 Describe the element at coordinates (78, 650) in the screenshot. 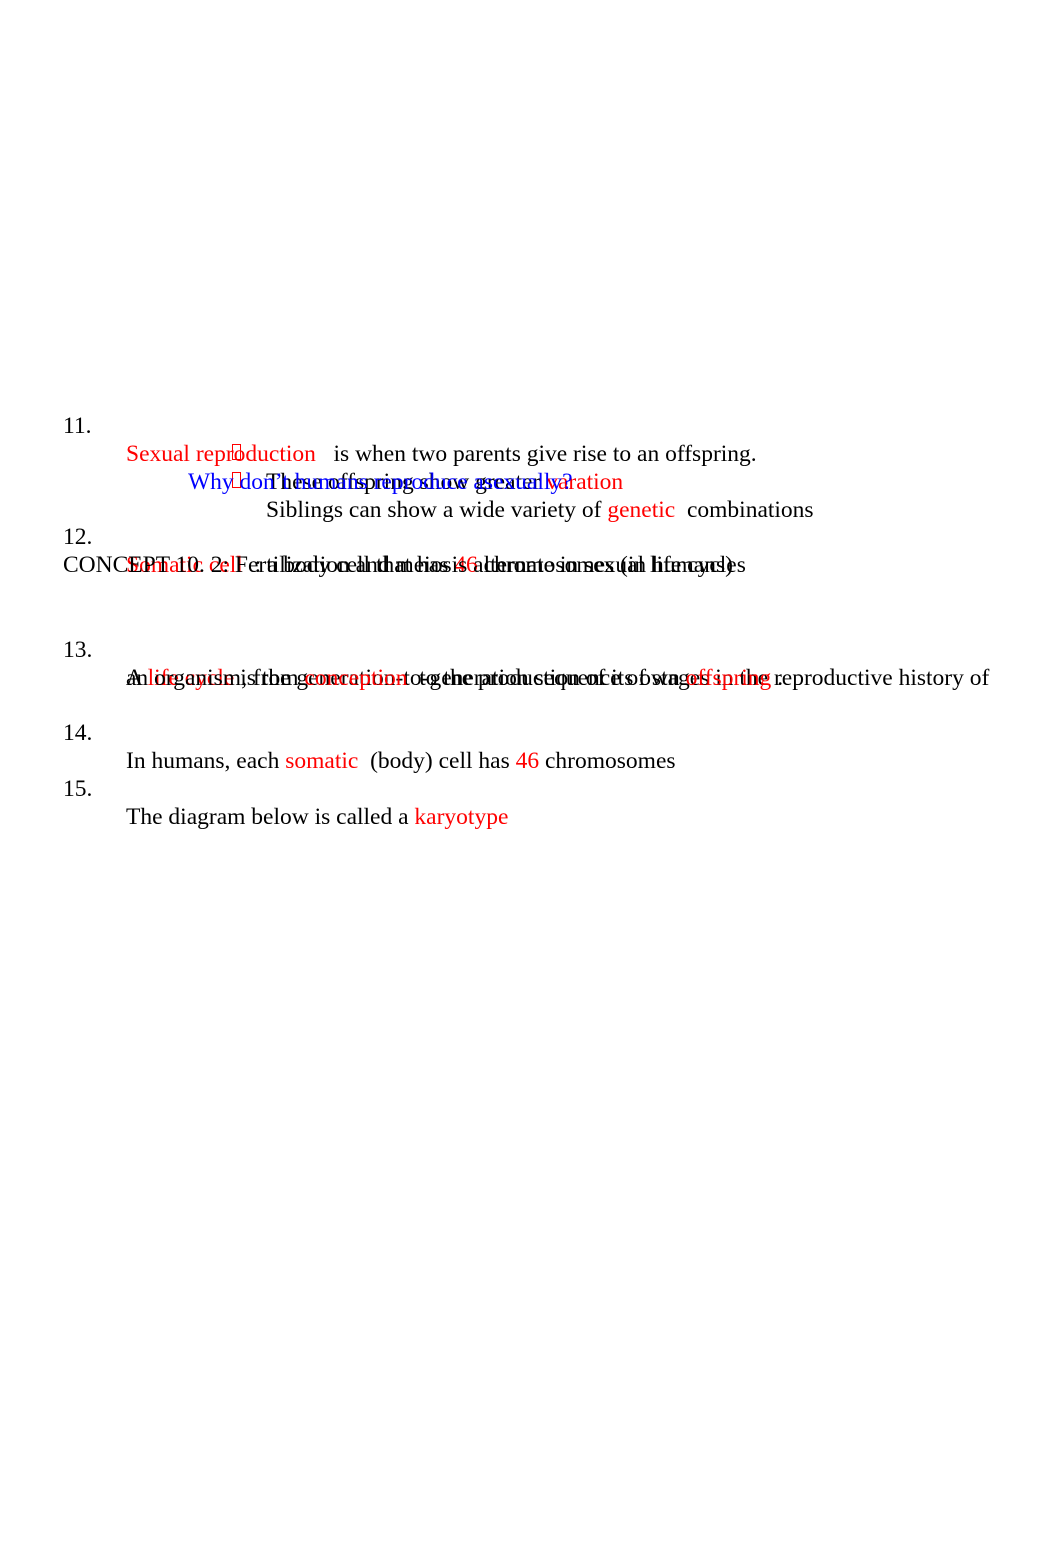

I see `item-number: 13.` at that location.